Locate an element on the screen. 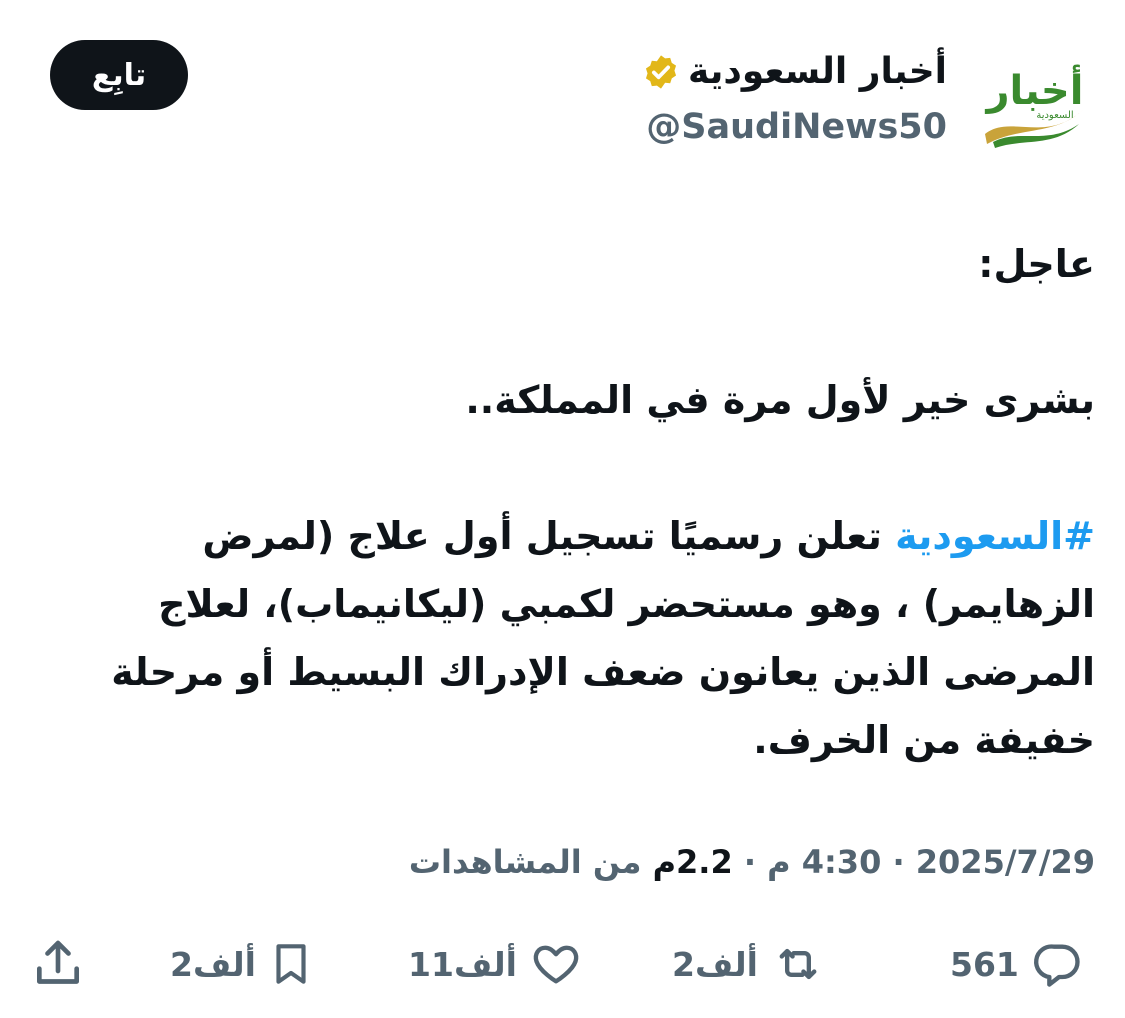 This screenshot has height=1018, width=1125. heart-icon is located at coordinates (556, 964).